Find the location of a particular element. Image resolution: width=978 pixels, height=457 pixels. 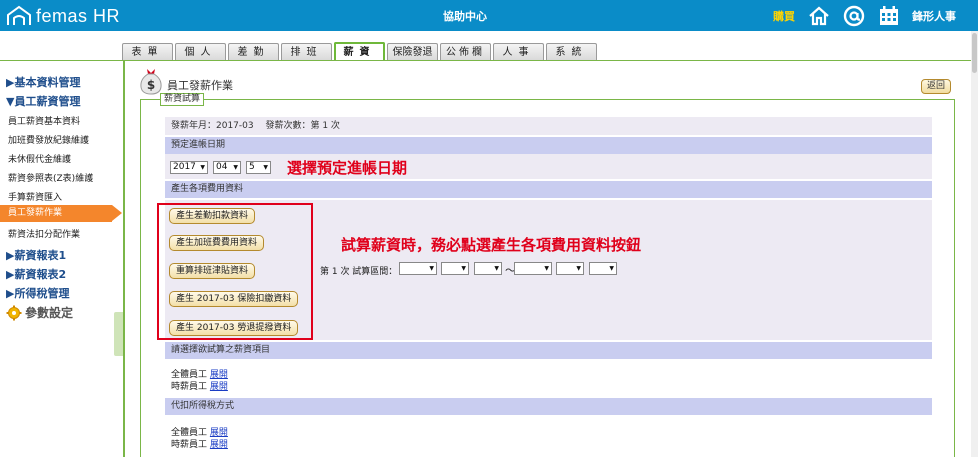

tab-bulletin: 公佈欄 is located at coordinates (465, 52).